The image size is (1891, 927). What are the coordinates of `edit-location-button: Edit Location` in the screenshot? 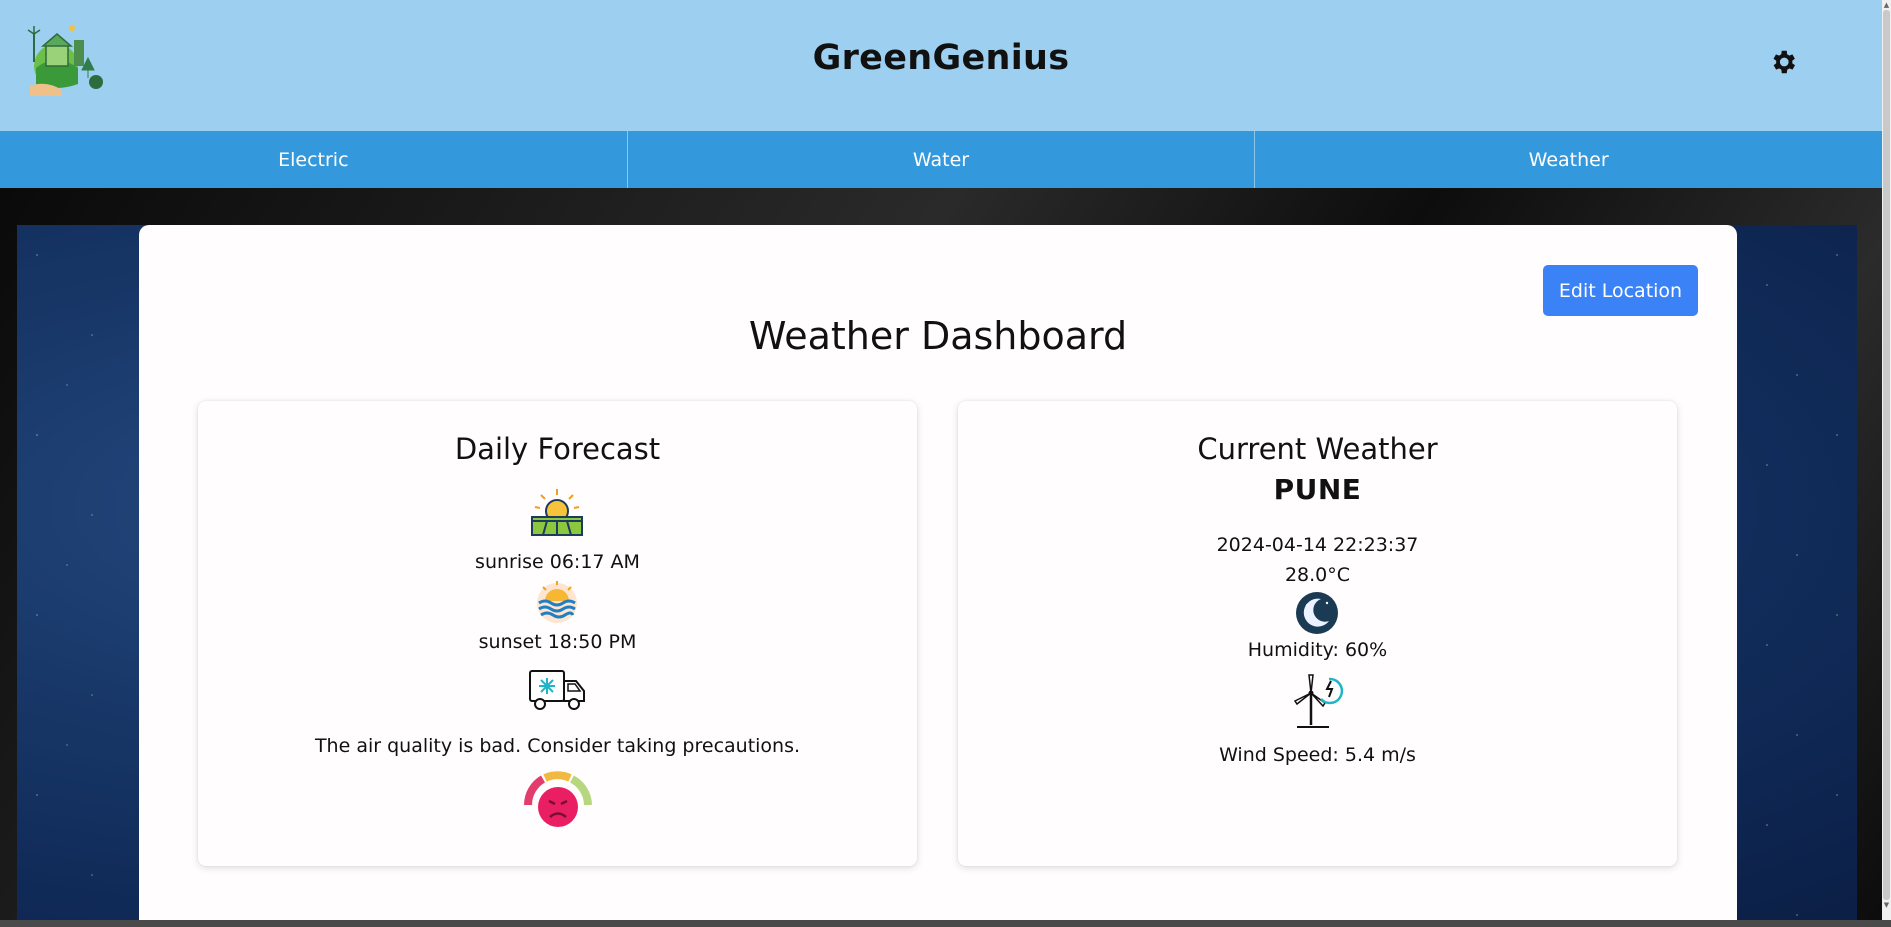 It's located at (1620, 290).